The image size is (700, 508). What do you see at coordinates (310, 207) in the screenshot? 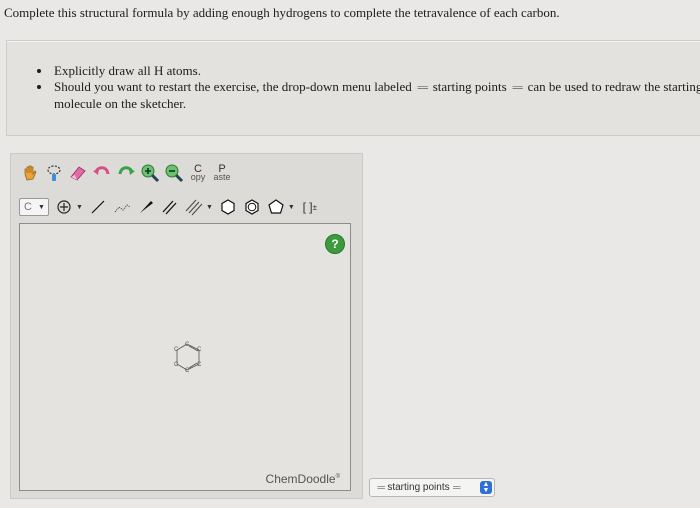
I see `bracket-tool: [ ] ±` at bounding box center [310, 207].